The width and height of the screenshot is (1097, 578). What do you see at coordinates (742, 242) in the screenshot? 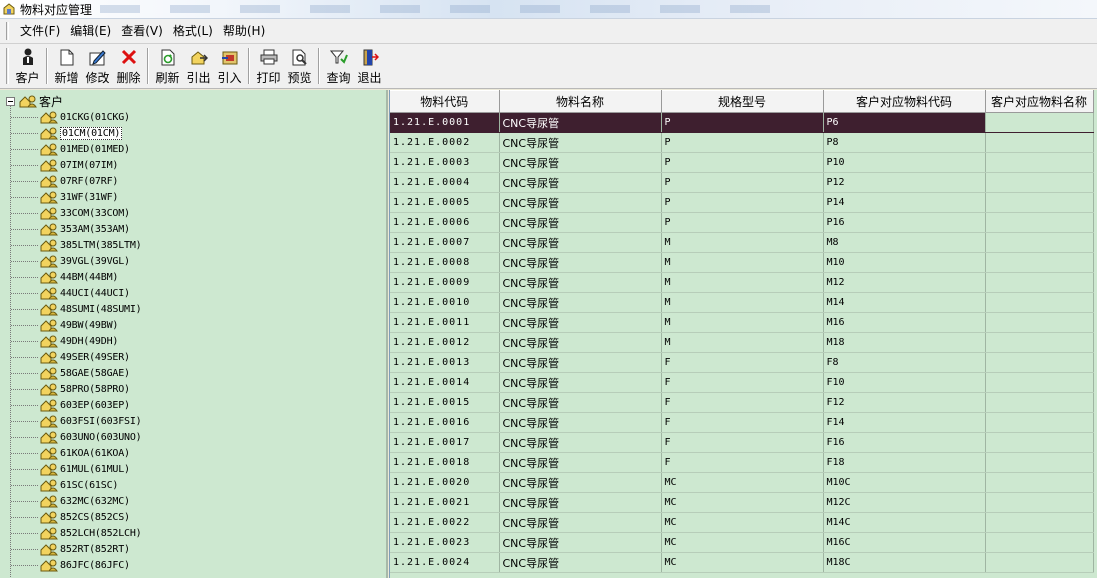
I see `table-row: 1.21.E.0007 CNC导尿管 M M8` at bounding box center [742, 242].